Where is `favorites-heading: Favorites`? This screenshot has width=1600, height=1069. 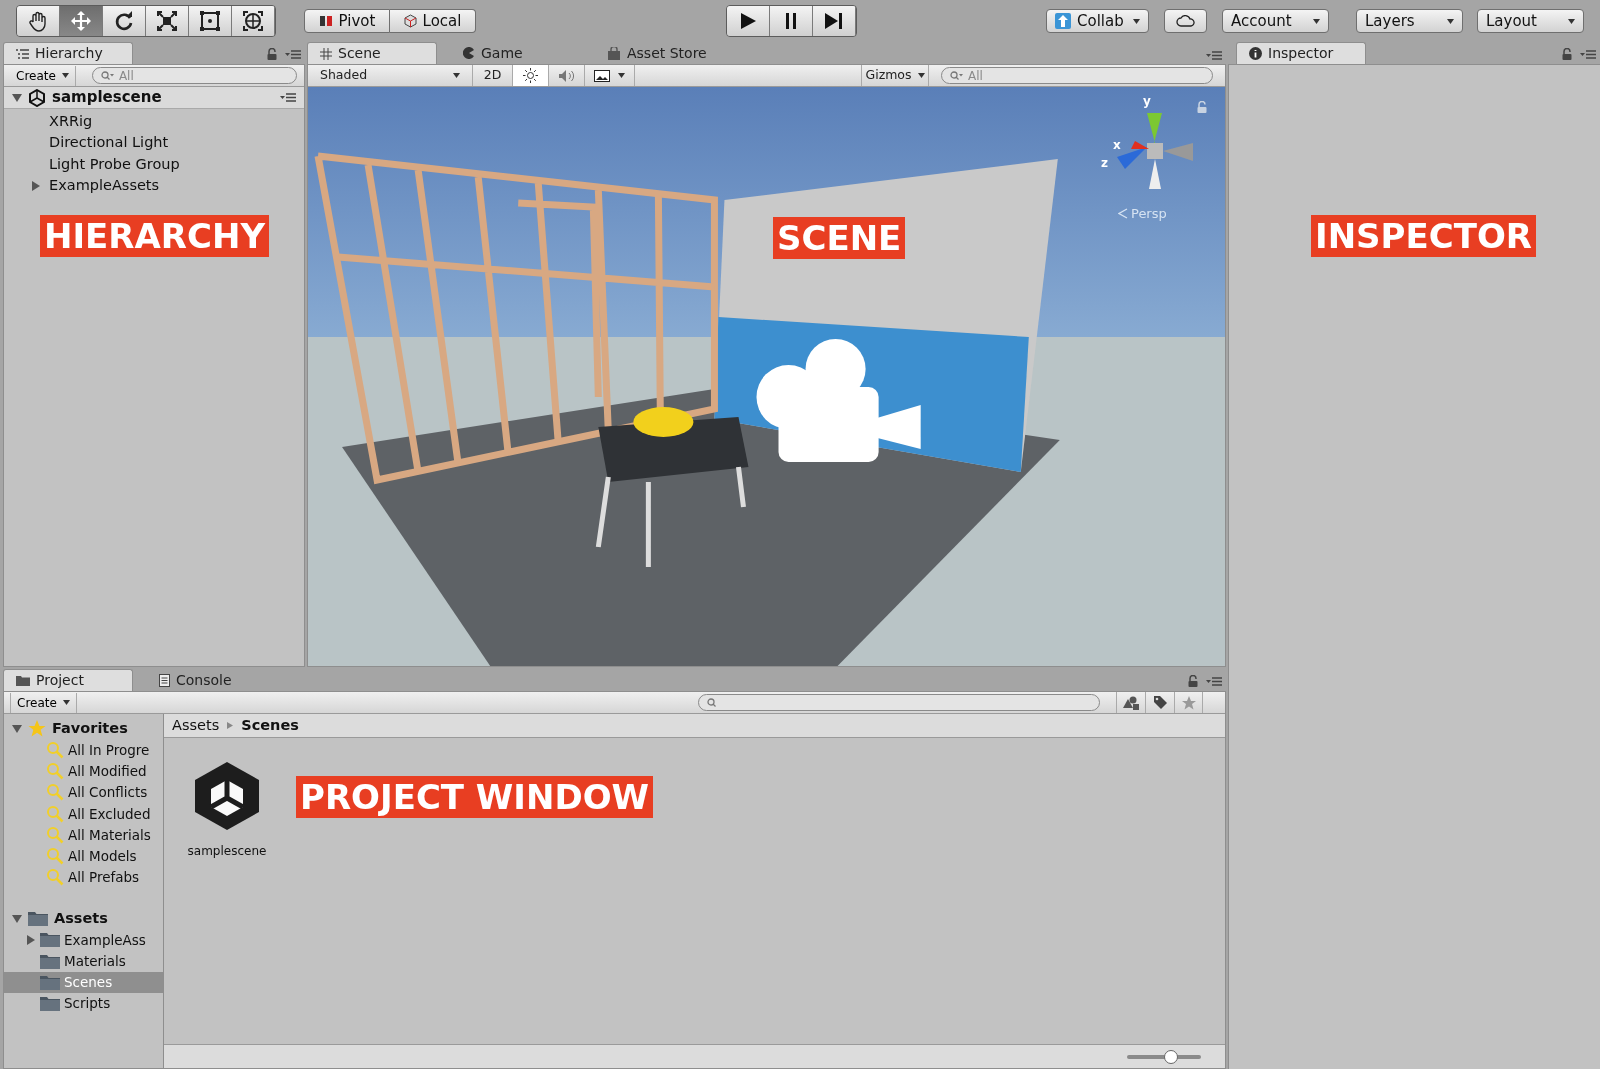
favorites-heading: Favorites is located at coordinates (90, 728).